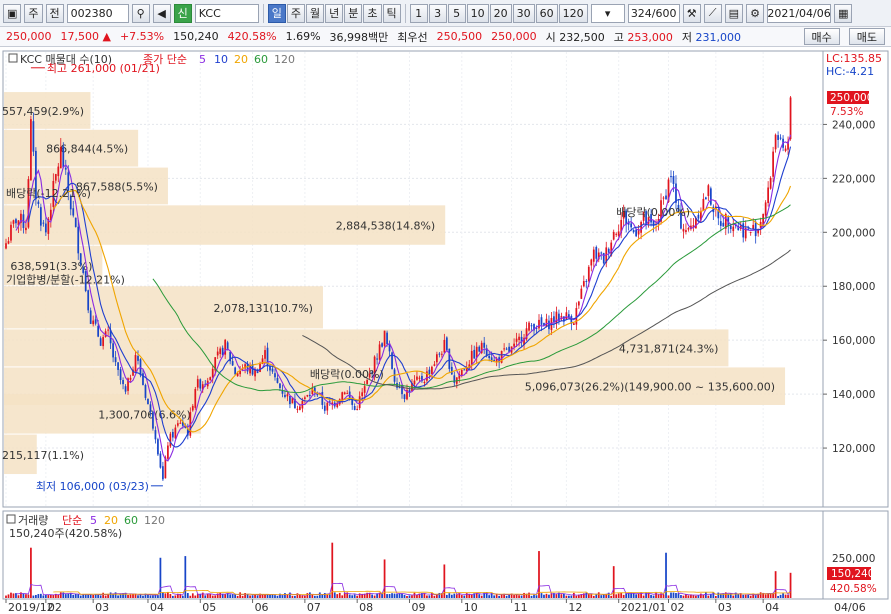 Image resolution: width=891 pixels, height=614 pixels. I want to click on indicator-icon: ⚒, so click(691, 13).